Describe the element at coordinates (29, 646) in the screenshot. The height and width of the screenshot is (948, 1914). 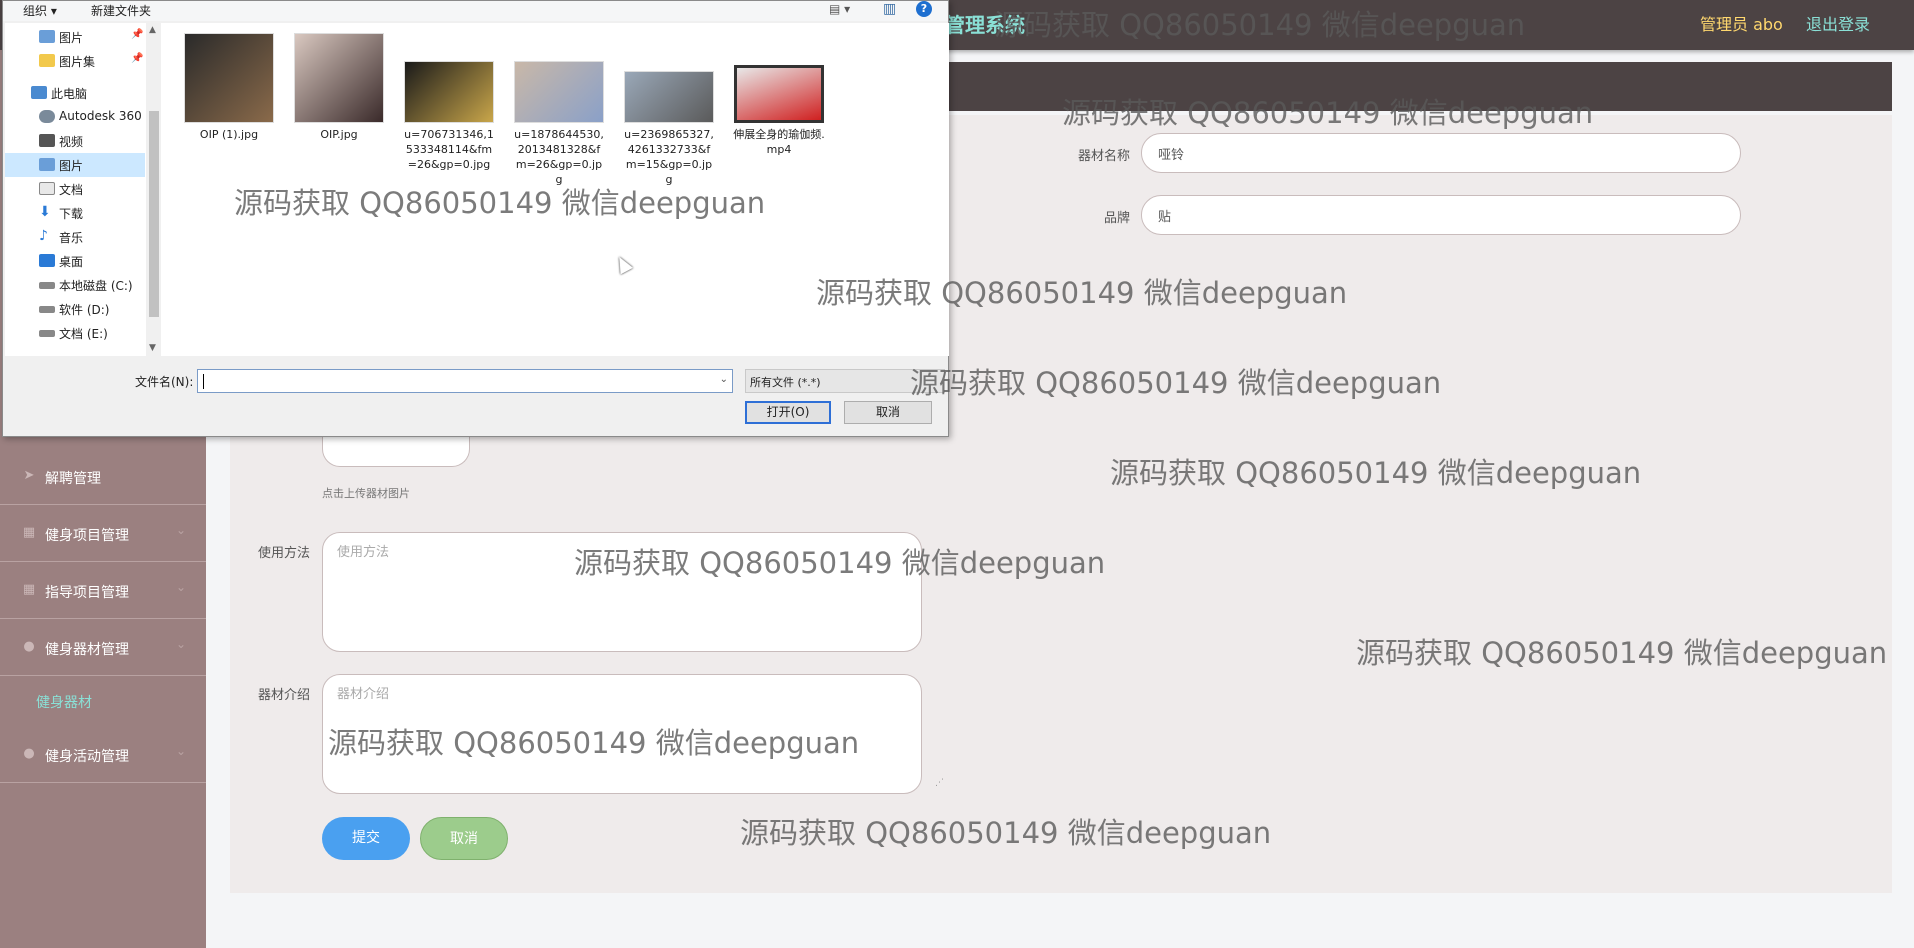
I see `user-icon: ●` at that location.